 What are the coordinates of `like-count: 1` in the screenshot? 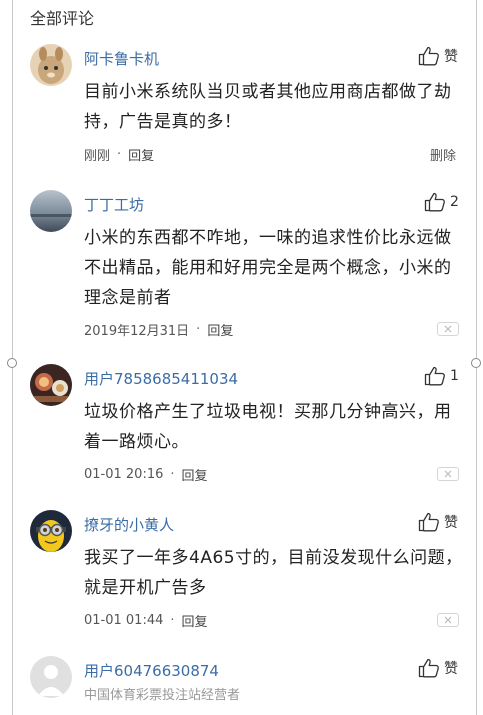 It's located at (454, 376).